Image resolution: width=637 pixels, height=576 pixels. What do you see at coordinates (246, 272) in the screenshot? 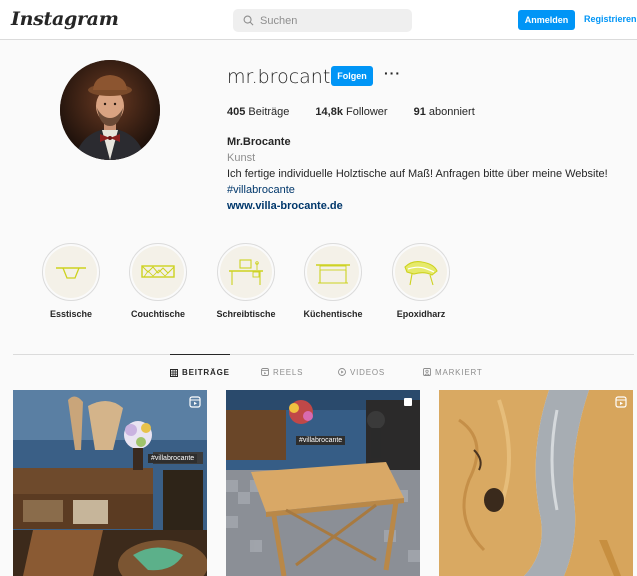
I see `desk-icon` at bounding box center [246, 272].